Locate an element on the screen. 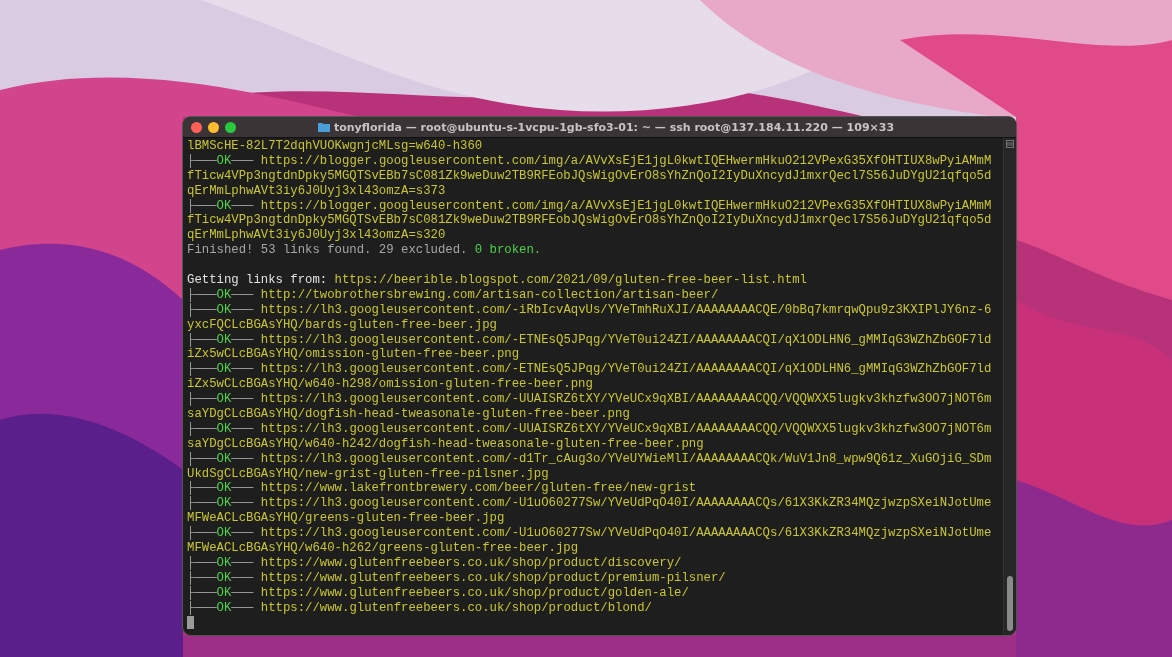  terminal-line: yxcFQCLcBGAsYHQ/bards-gluten-free-beer.jpg is located at coordinates (342, 325).